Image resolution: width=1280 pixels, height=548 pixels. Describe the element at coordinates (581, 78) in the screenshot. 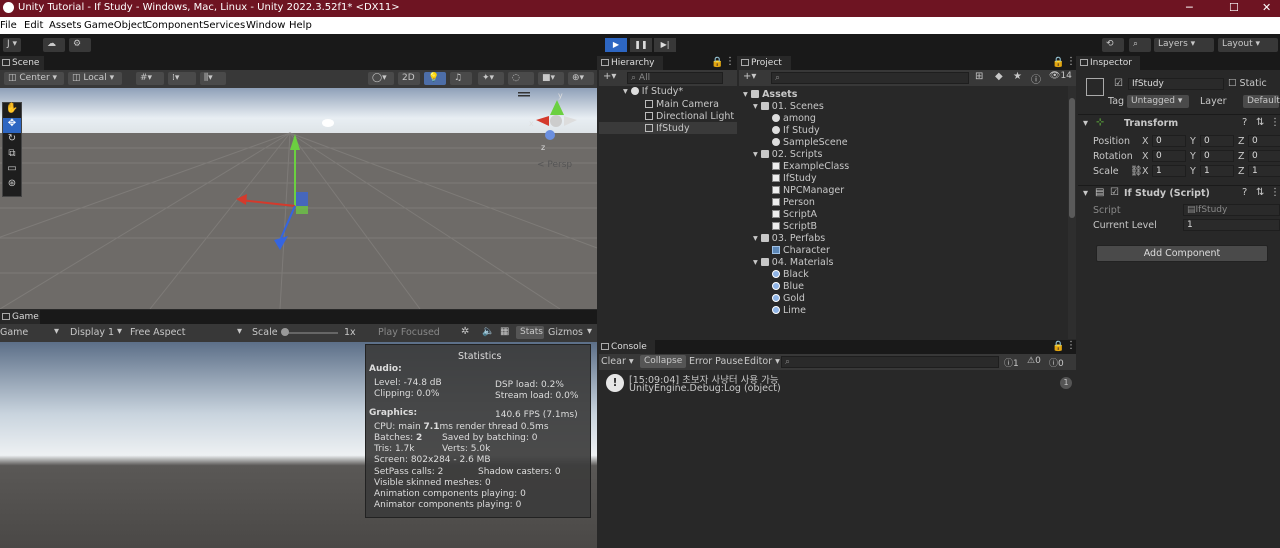

I see `gizmos-icon: ⊕▾` at that location.